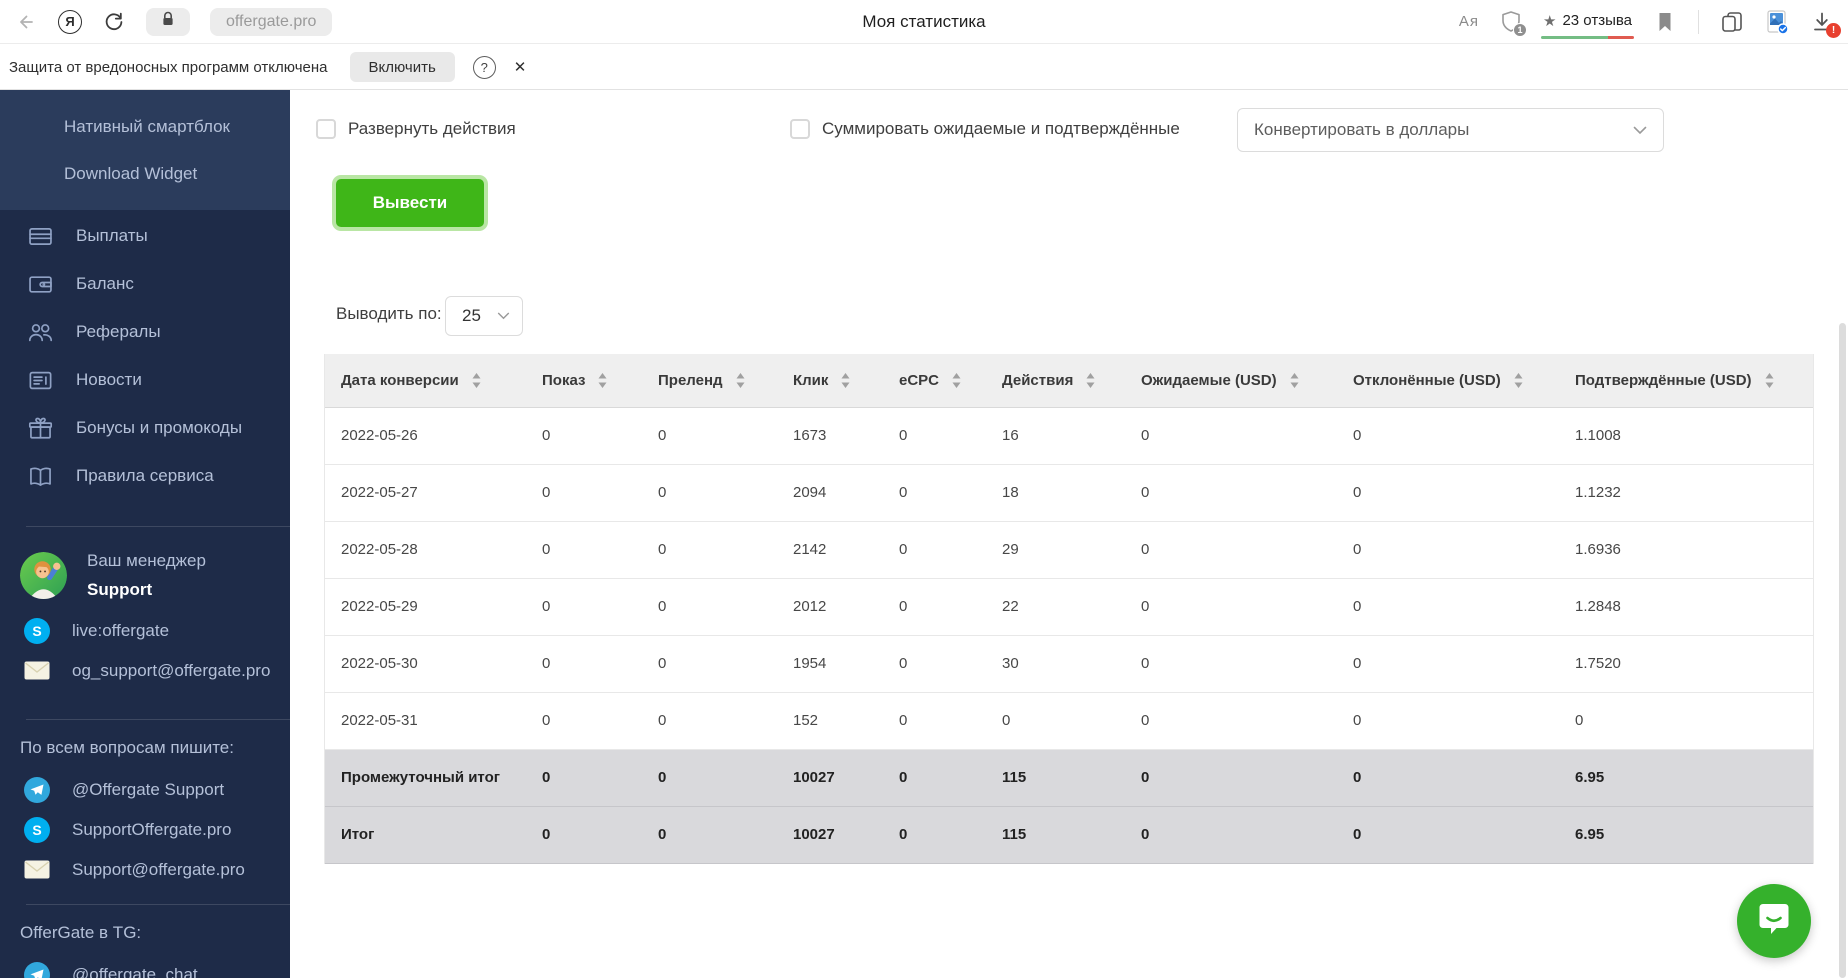 This screenshot has height=978, width=1848. What do you see at coordinates (37, 869) in the screenshot?
I see `mail-icon` at bounding box center [37, 869].